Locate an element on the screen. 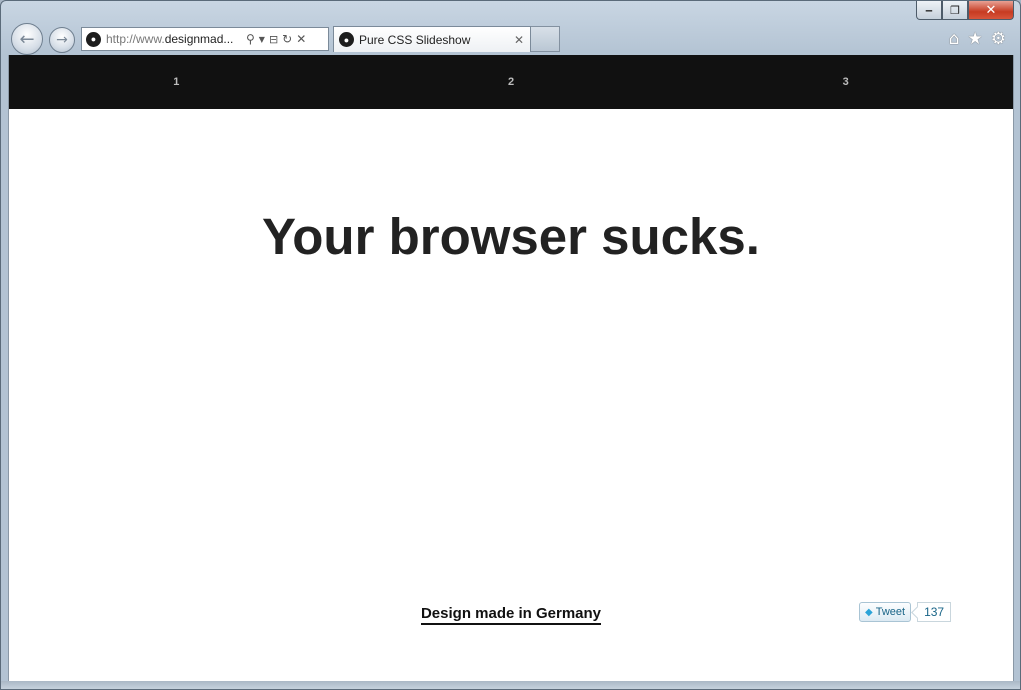 This screenshot has height=690, width=1021. restore-button: ❐ is located at coordinates (955, 10).